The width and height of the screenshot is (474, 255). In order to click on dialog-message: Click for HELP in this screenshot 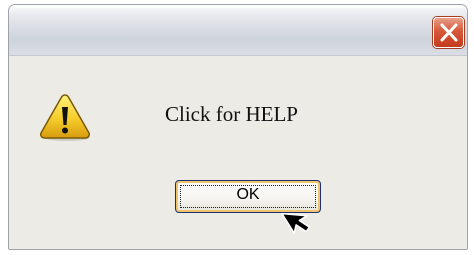, I will do `click(231, 114)`.